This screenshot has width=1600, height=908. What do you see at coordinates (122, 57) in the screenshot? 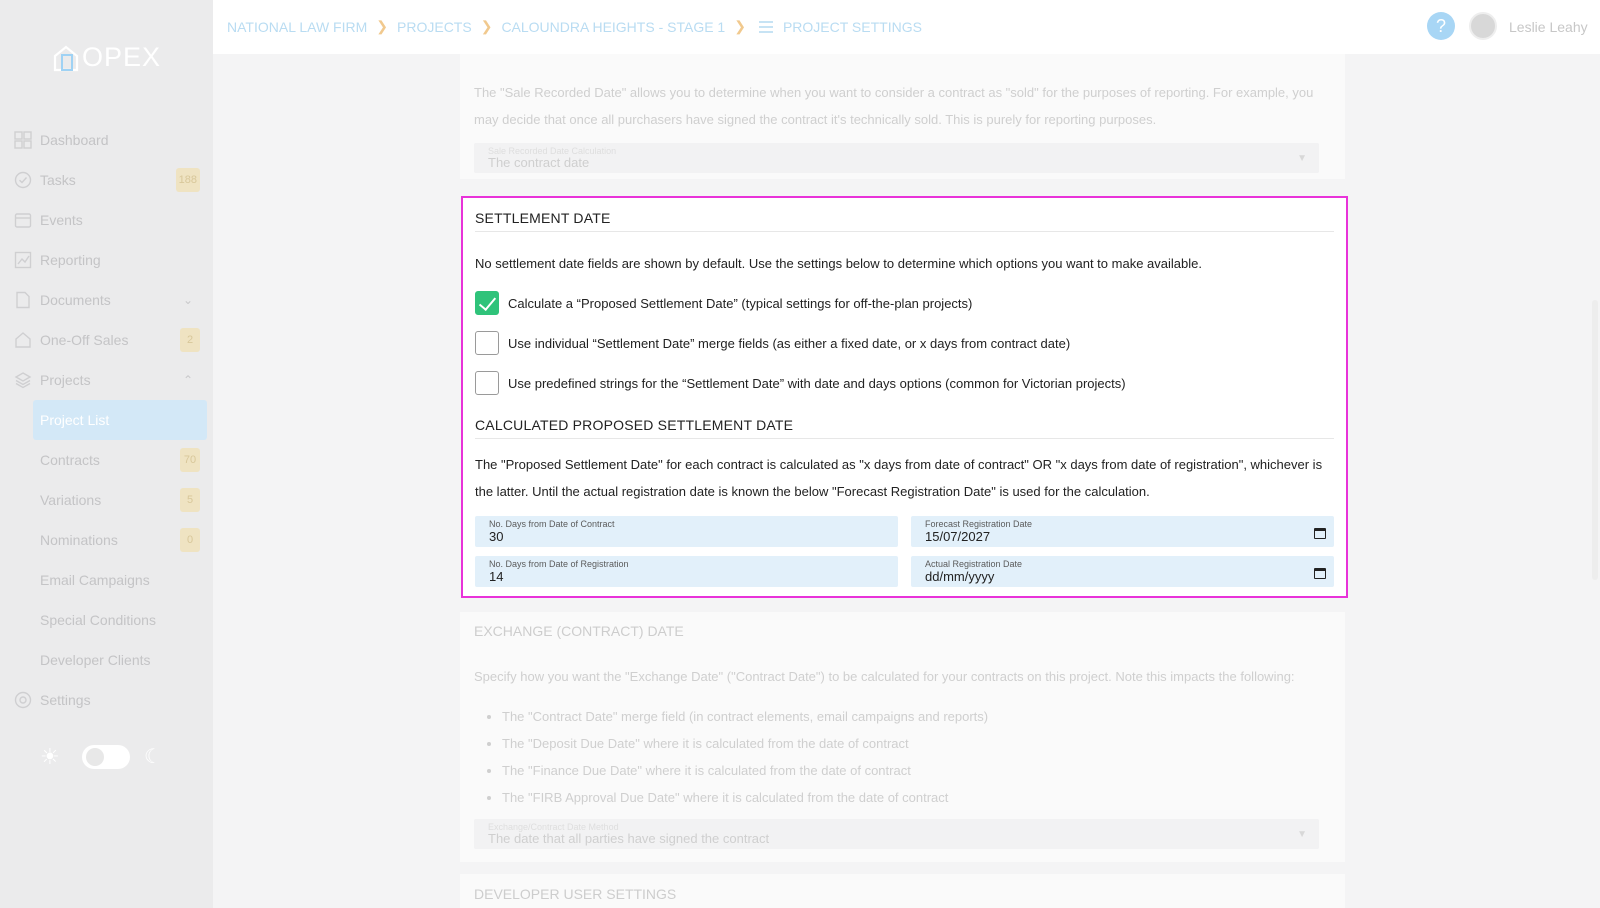
I see `logo-text: OPEX` at bounding box center [122, 57].